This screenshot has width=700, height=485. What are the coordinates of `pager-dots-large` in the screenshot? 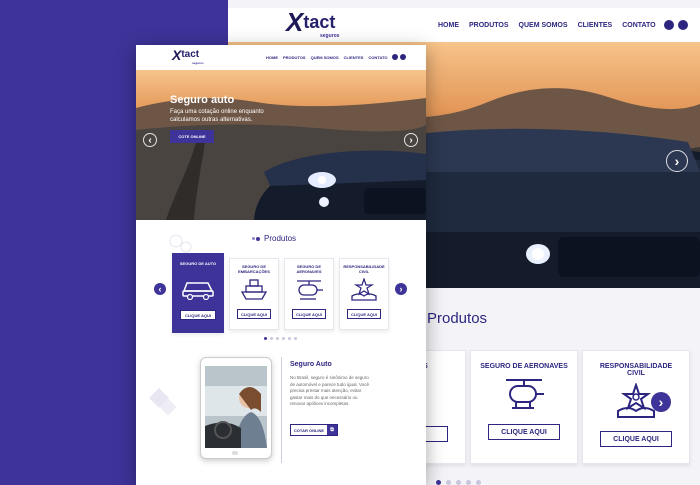 It's located at (458, 482).